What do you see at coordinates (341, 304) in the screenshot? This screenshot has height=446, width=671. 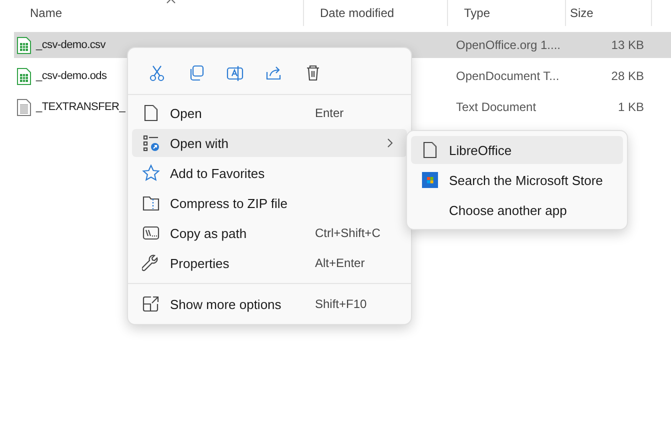 I see `shortcut-text: Shift+F10` at bounding box center [341, 304].